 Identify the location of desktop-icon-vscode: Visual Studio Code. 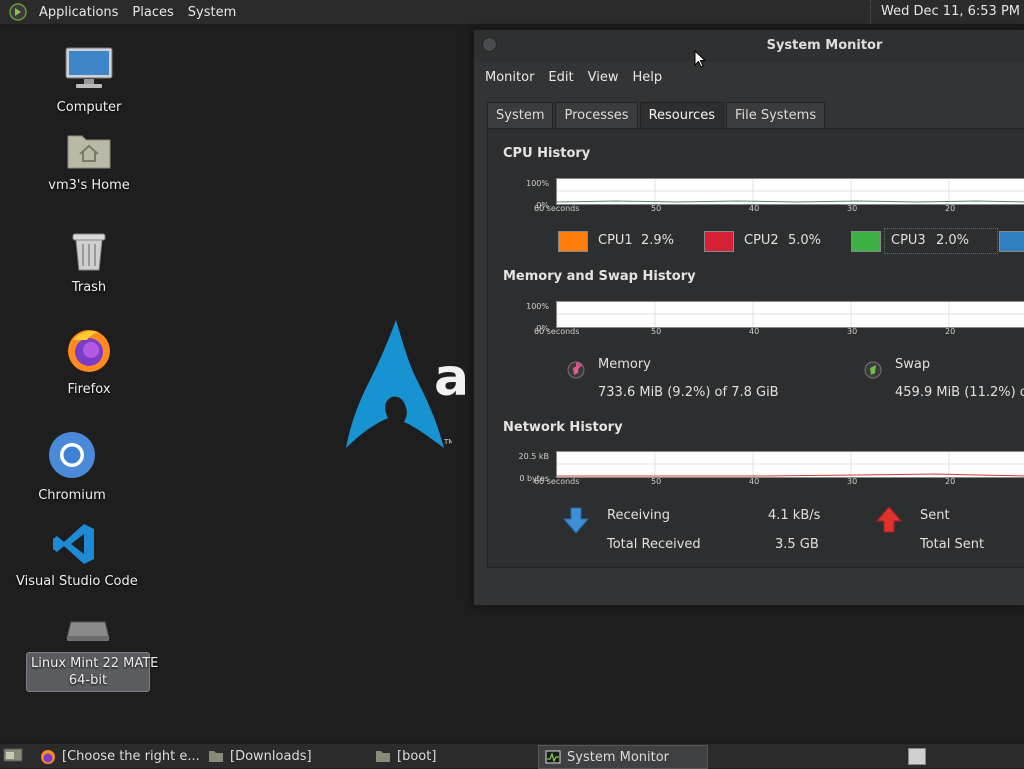
(77, 555).